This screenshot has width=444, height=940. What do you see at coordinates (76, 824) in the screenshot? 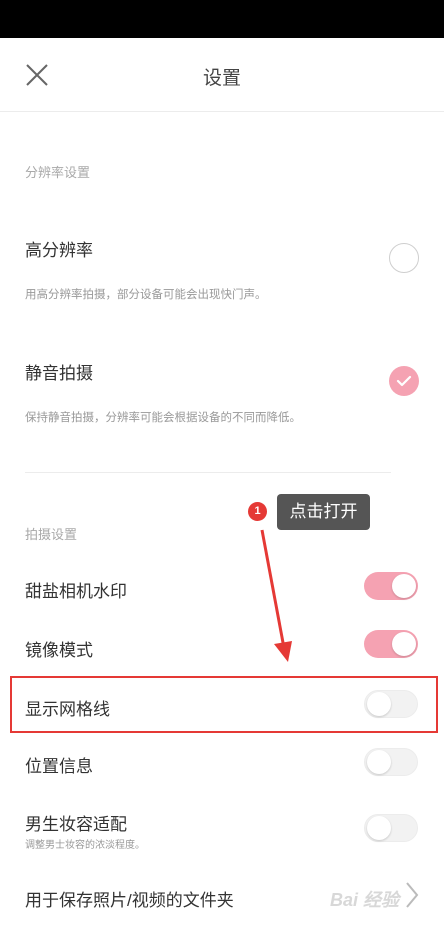
I see `male-makeup-title: 男生妆容适配` at bounding box center [76, 824].